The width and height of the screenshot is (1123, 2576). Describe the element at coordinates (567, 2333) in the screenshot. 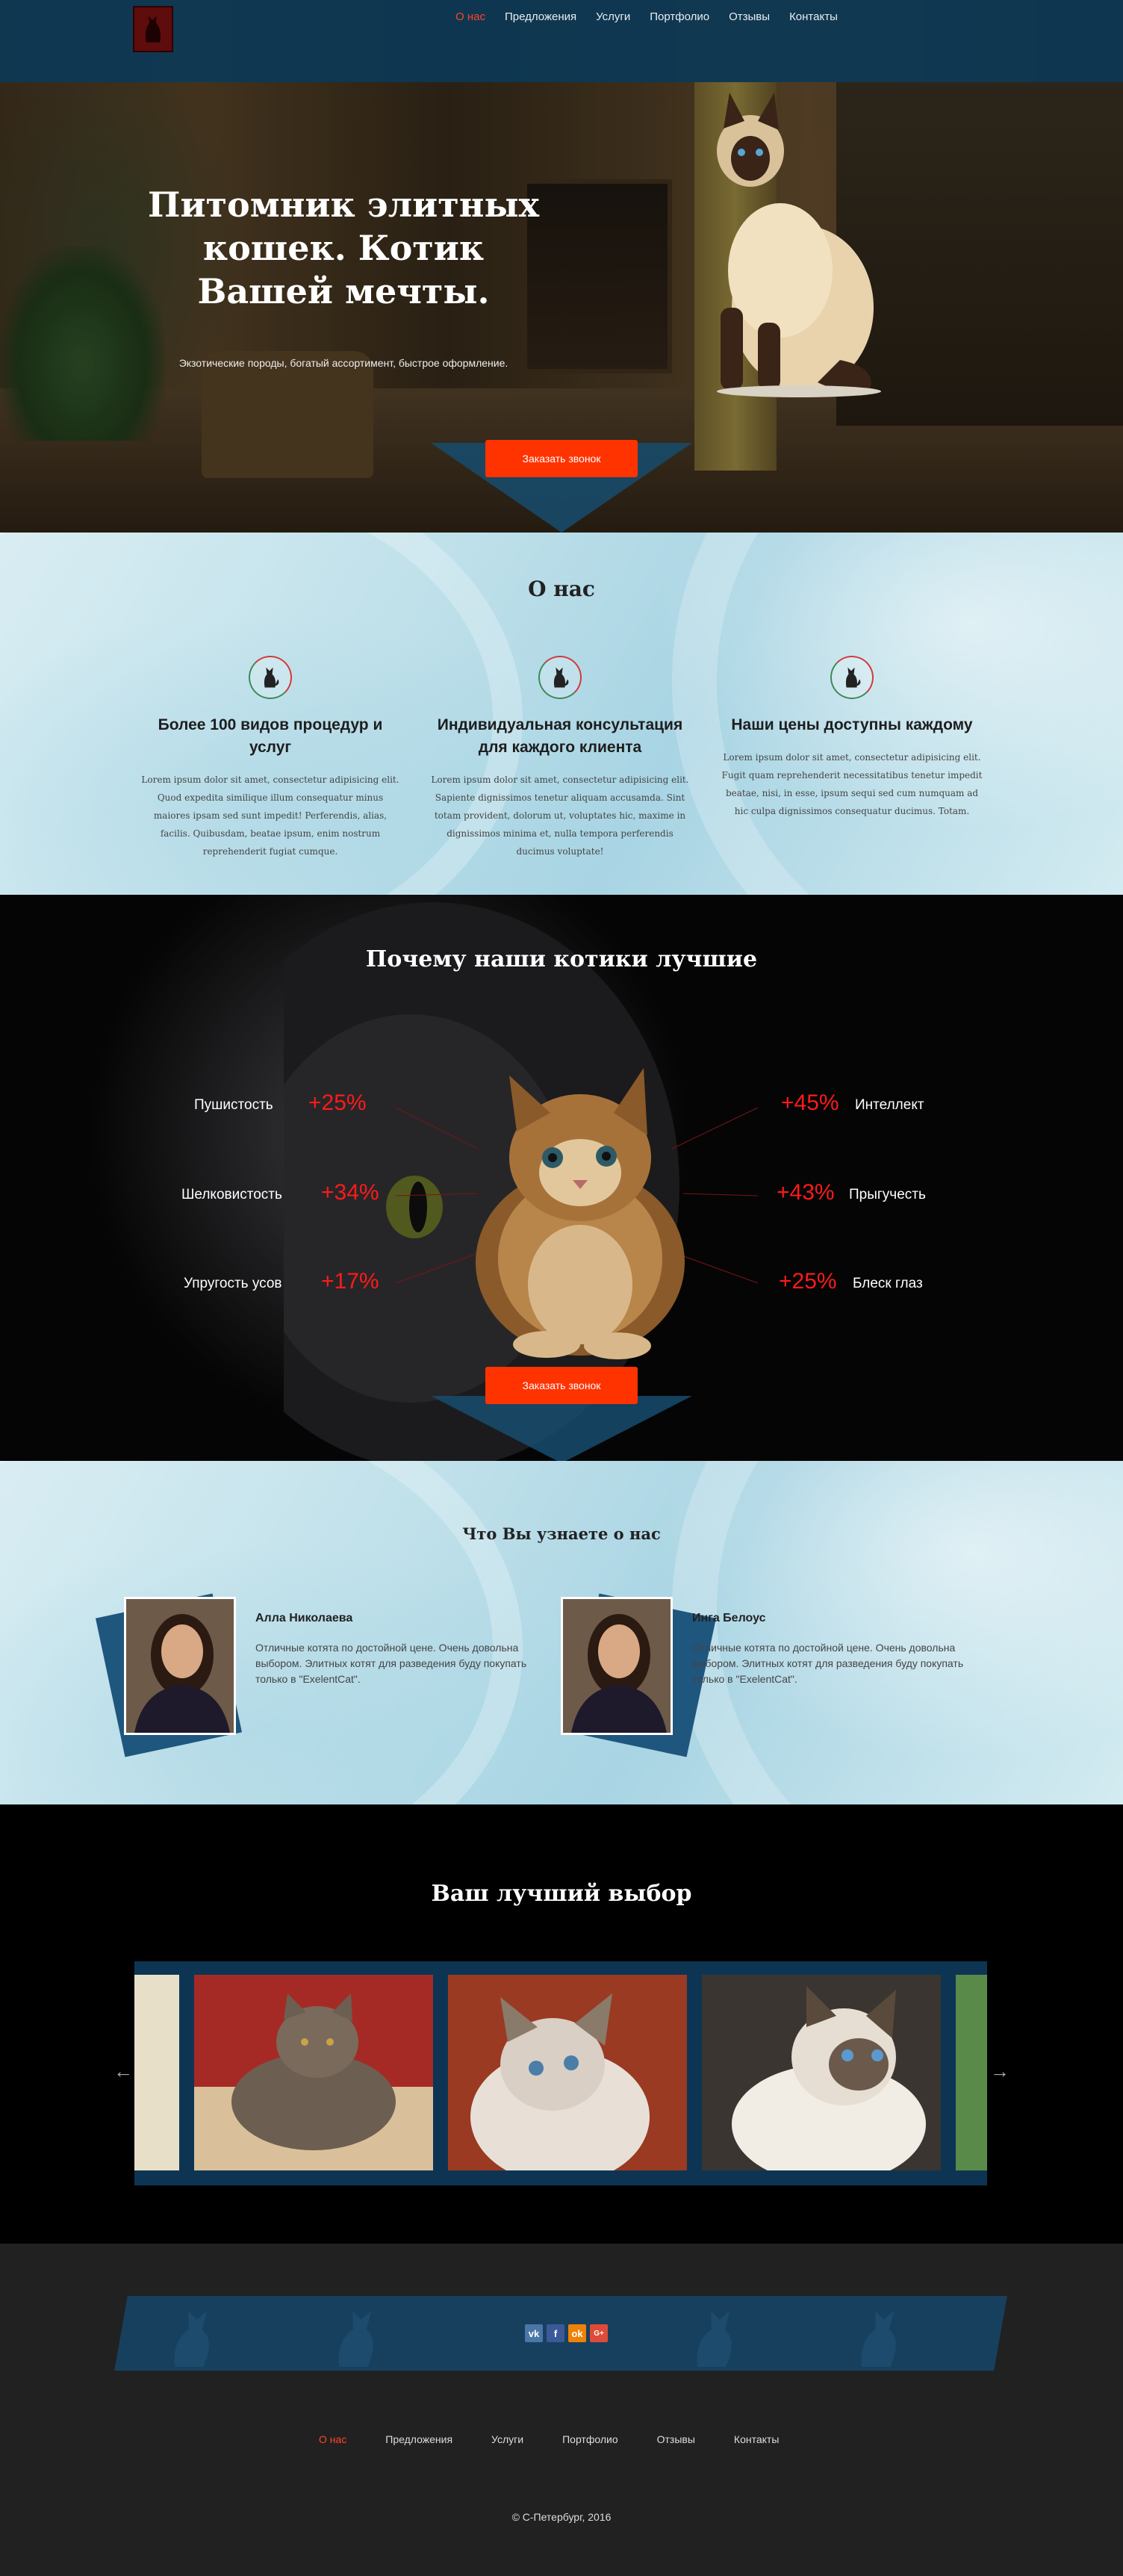

I see `social-links: vk f ok G+` at that location.